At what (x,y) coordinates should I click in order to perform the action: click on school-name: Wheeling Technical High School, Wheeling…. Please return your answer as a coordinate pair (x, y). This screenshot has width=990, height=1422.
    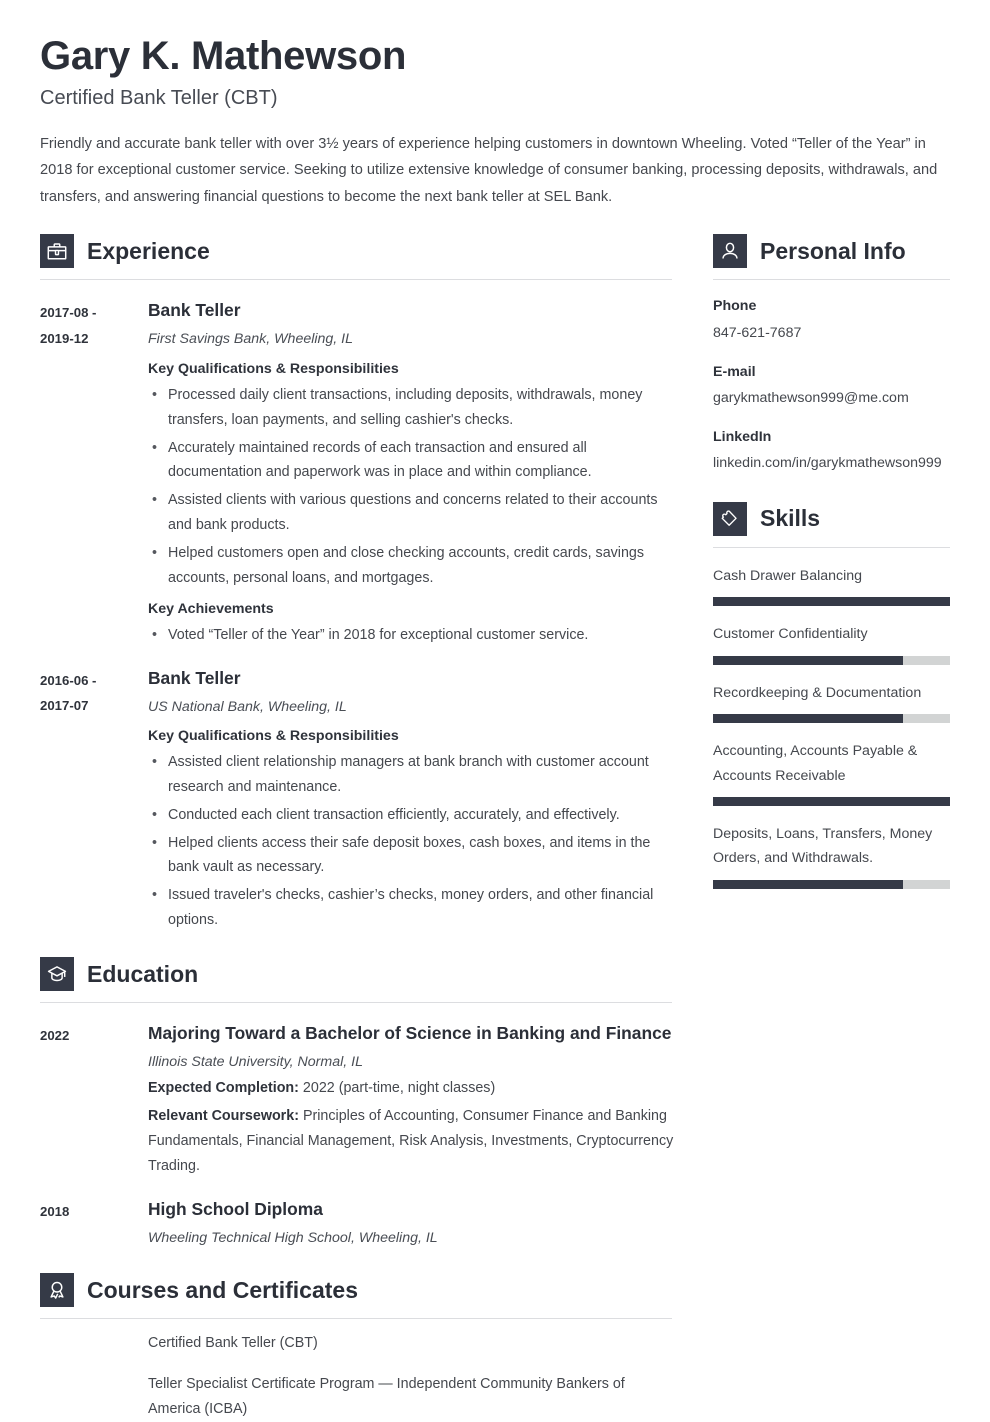
    Looking at the image, I should click on (293, 1237).